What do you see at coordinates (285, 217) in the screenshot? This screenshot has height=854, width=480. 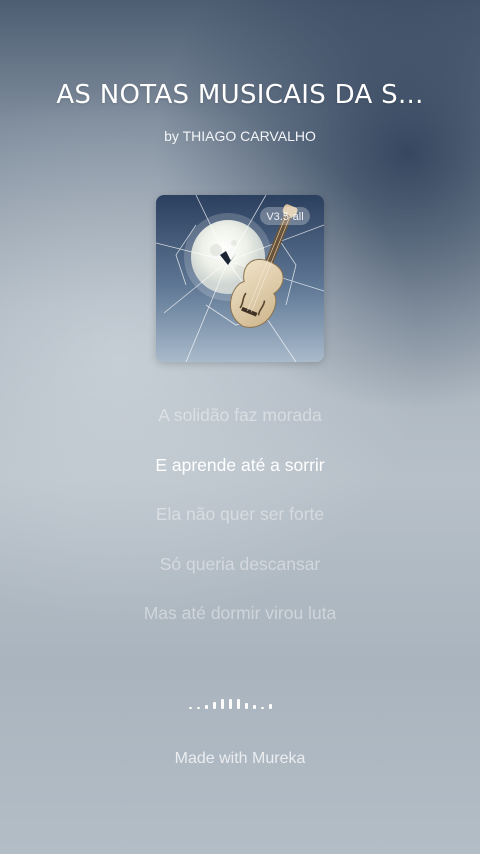 I see `version-badge: V3.5-all` at bounding box center [285, 217].